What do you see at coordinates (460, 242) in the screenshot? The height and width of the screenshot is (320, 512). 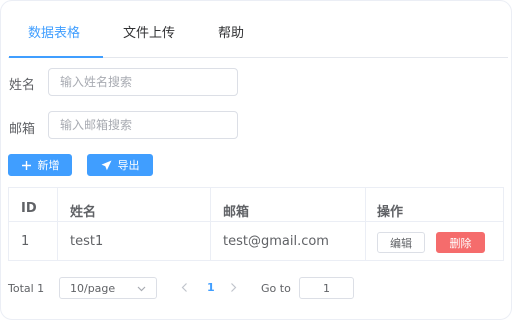 I see `delete-button: 删除` at bounding box center [460, 242].